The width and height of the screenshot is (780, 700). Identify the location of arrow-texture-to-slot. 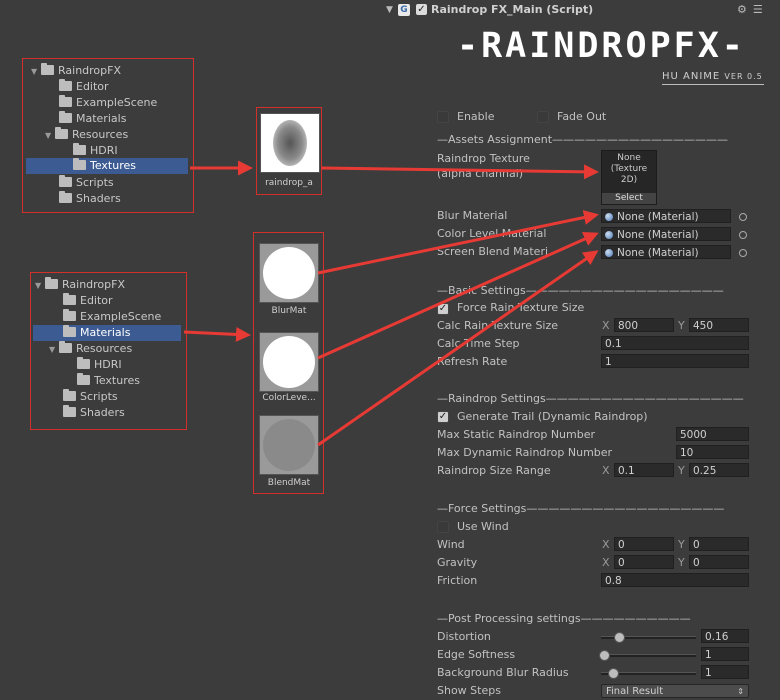
(460, 172).